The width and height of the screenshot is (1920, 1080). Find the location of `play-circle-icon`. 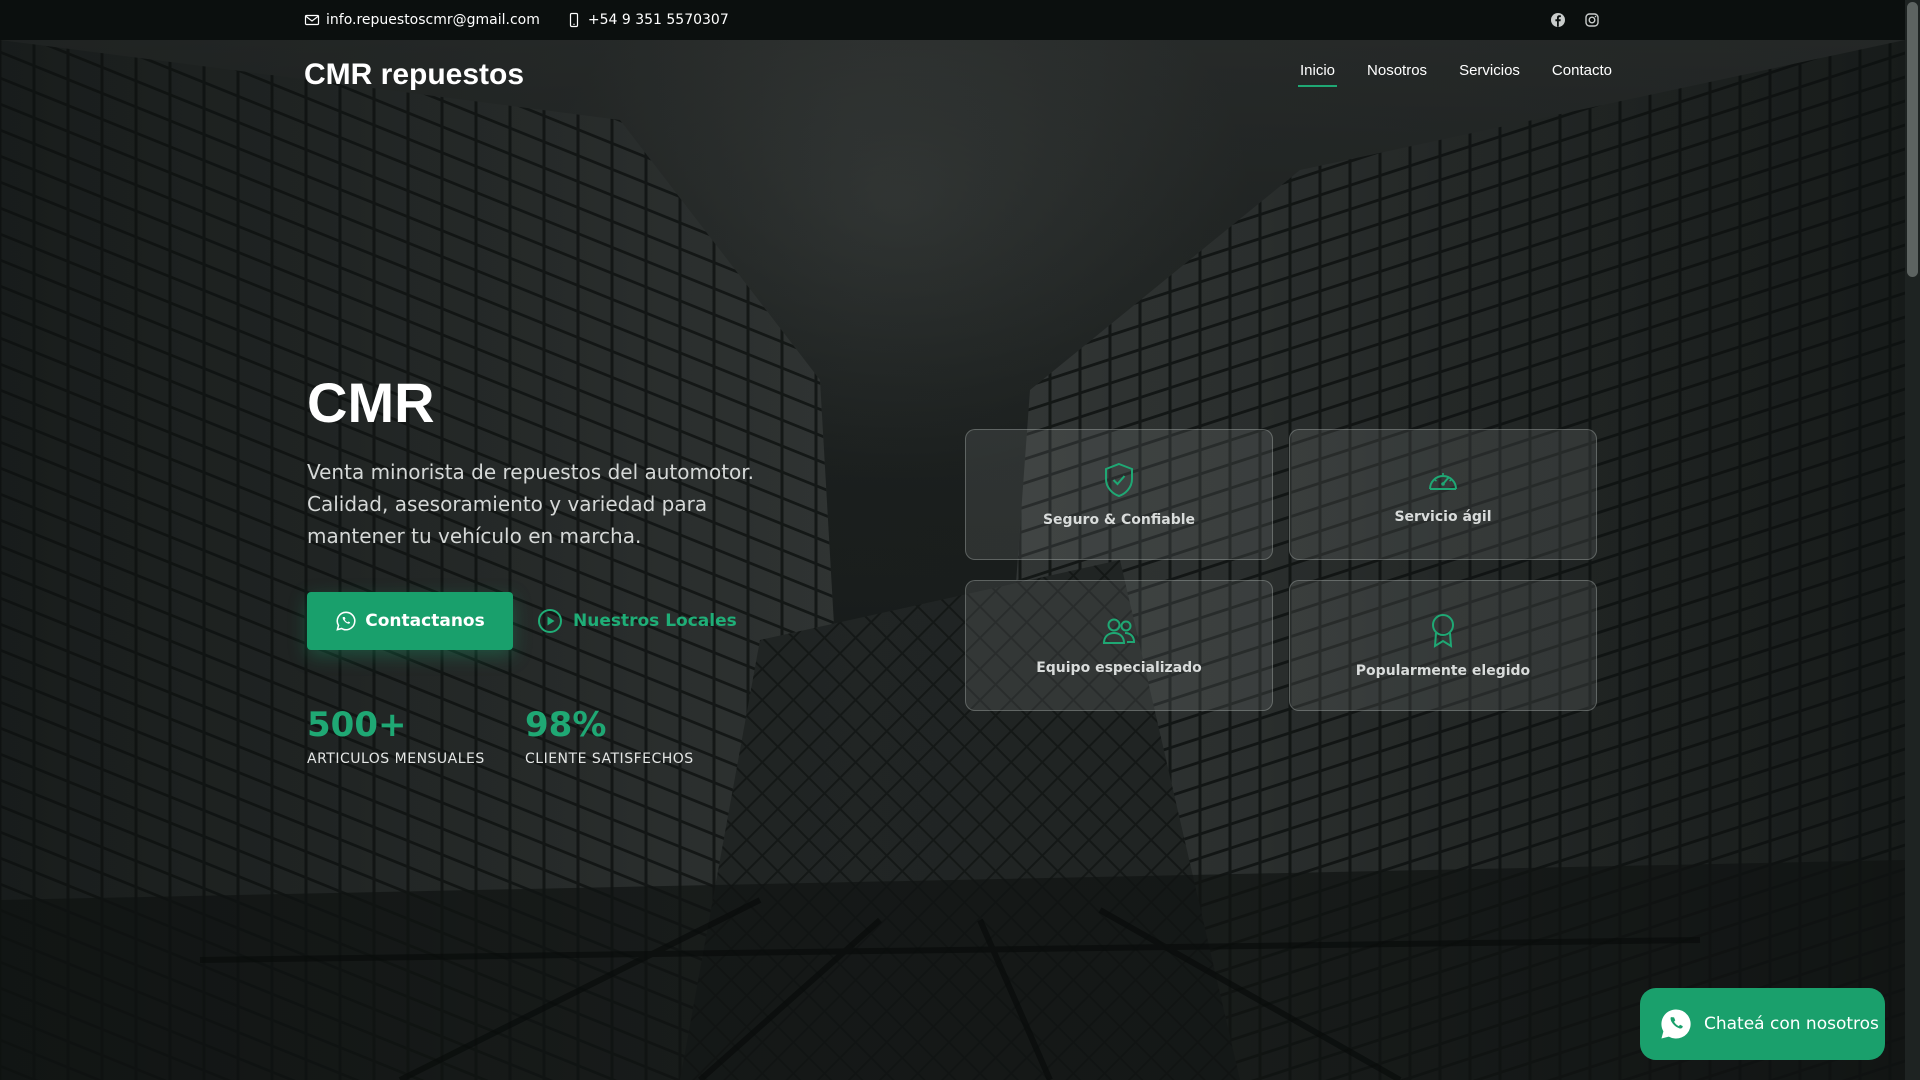

play-circle-icon is located at coordinates (550, 621).